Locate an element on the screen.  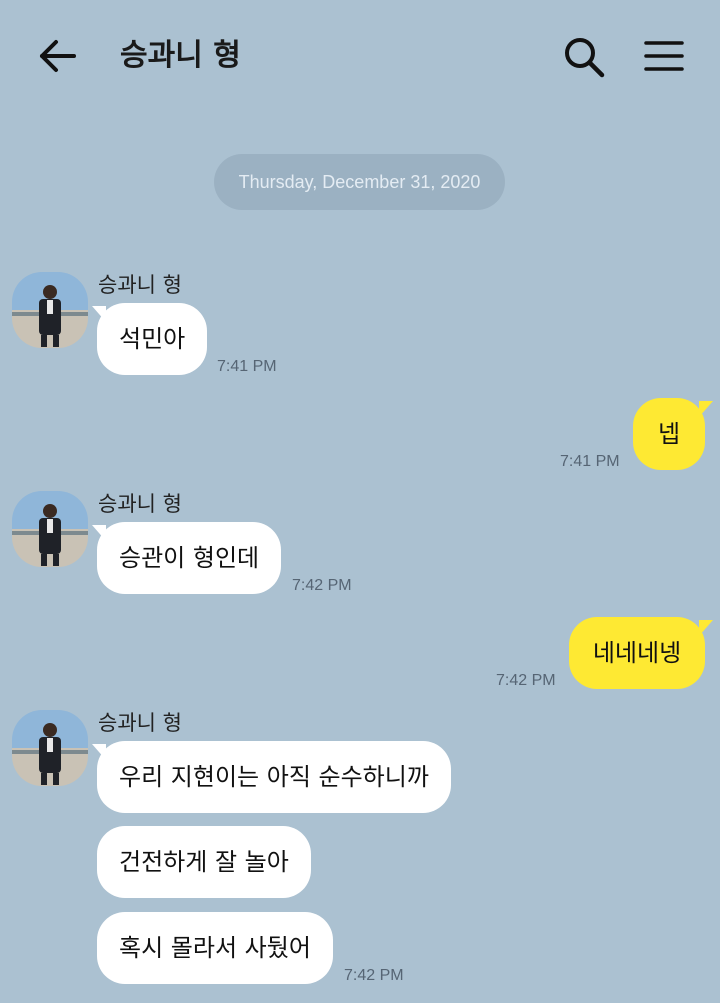
message-bubble: 넵 is located at coordinates (669, 434).